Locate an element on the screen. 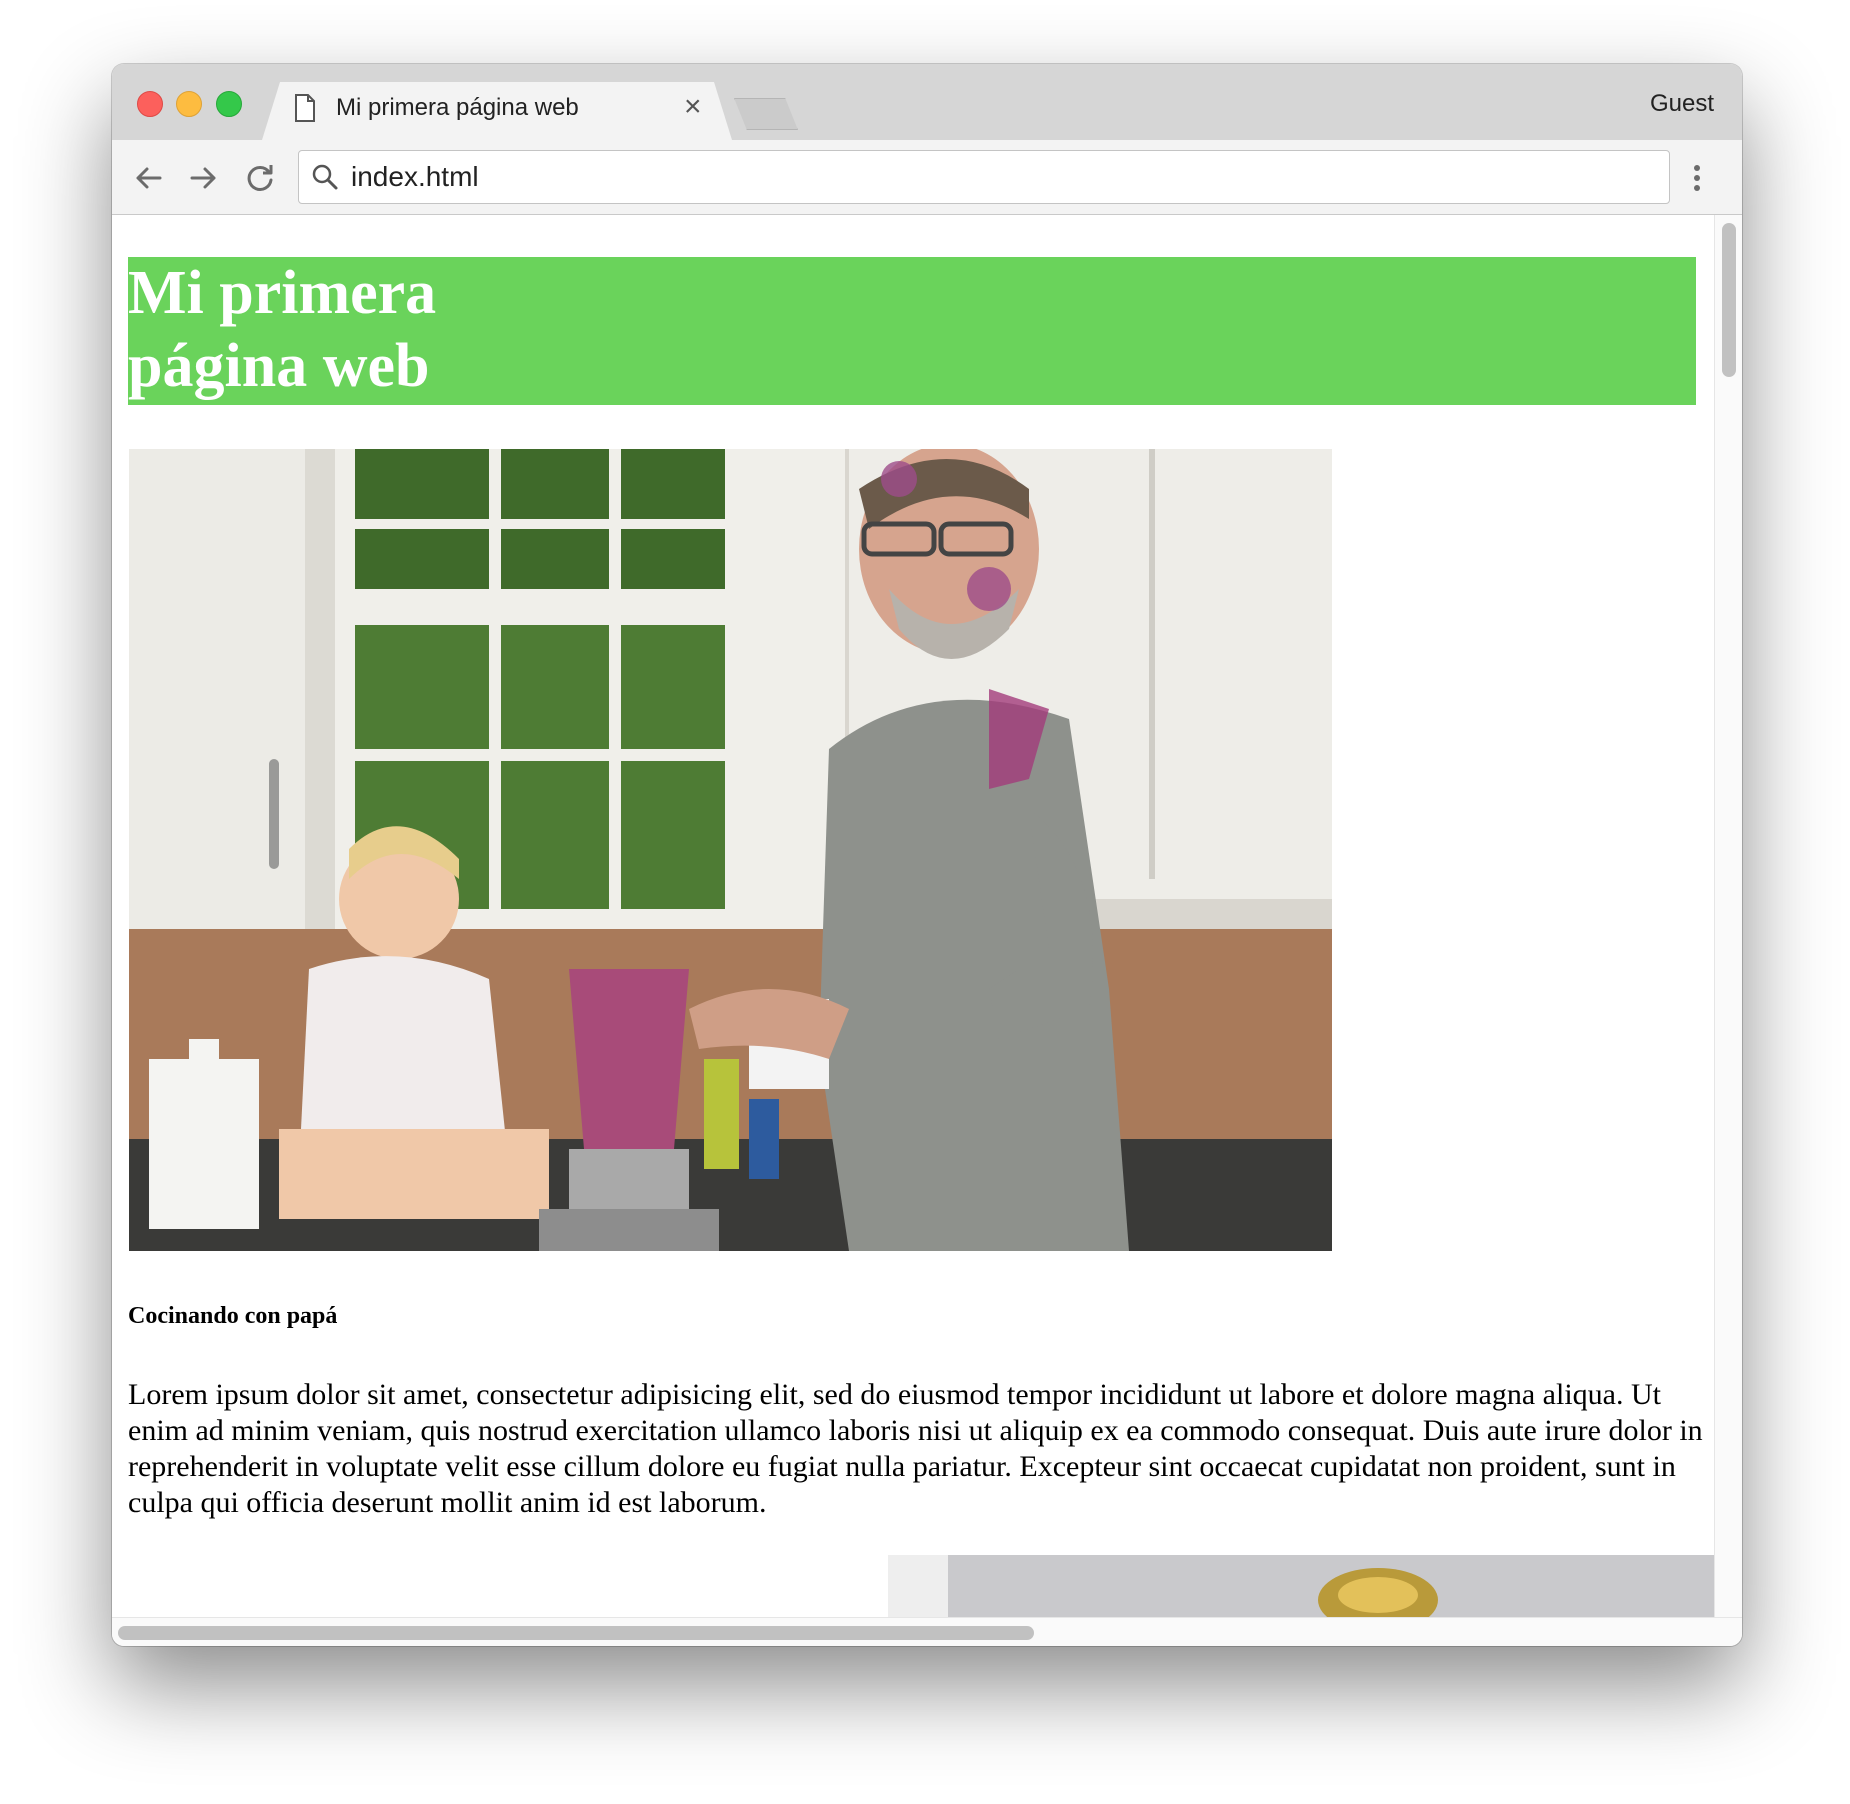  vertical-scroll-thumb is located at coordinates (1729, 300).